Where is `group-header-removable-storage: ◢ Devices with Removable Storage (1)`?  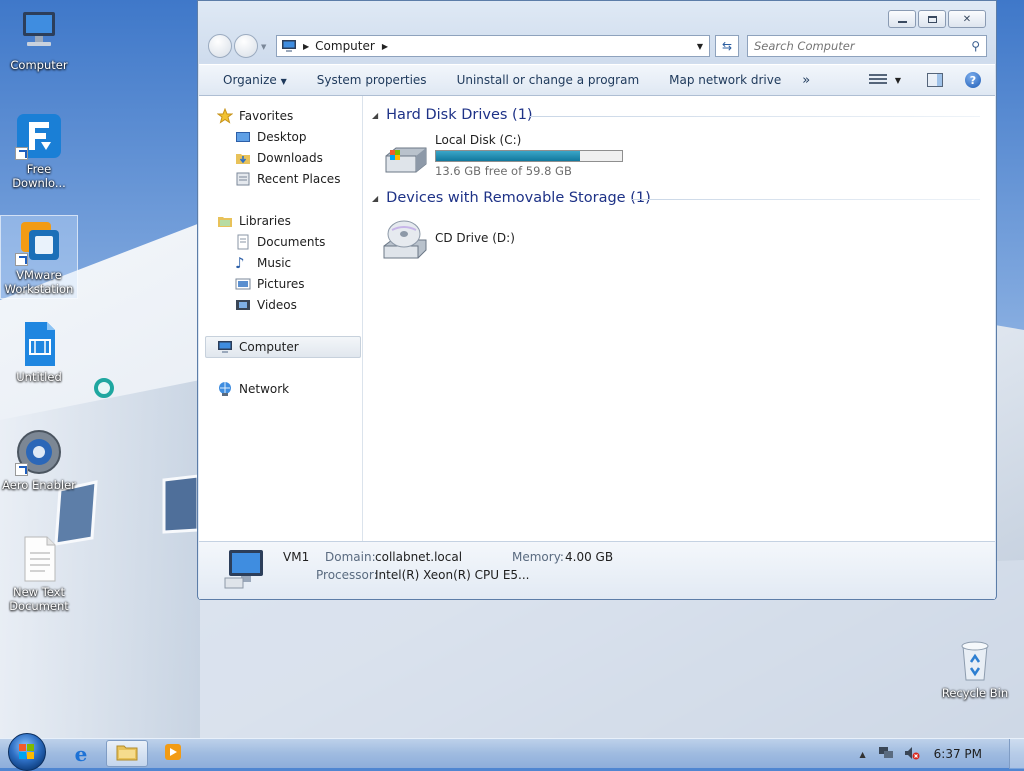
group-header-removable-storage: ◢ Devices with Removable Storage (1) is located at coordinates (511, 198).